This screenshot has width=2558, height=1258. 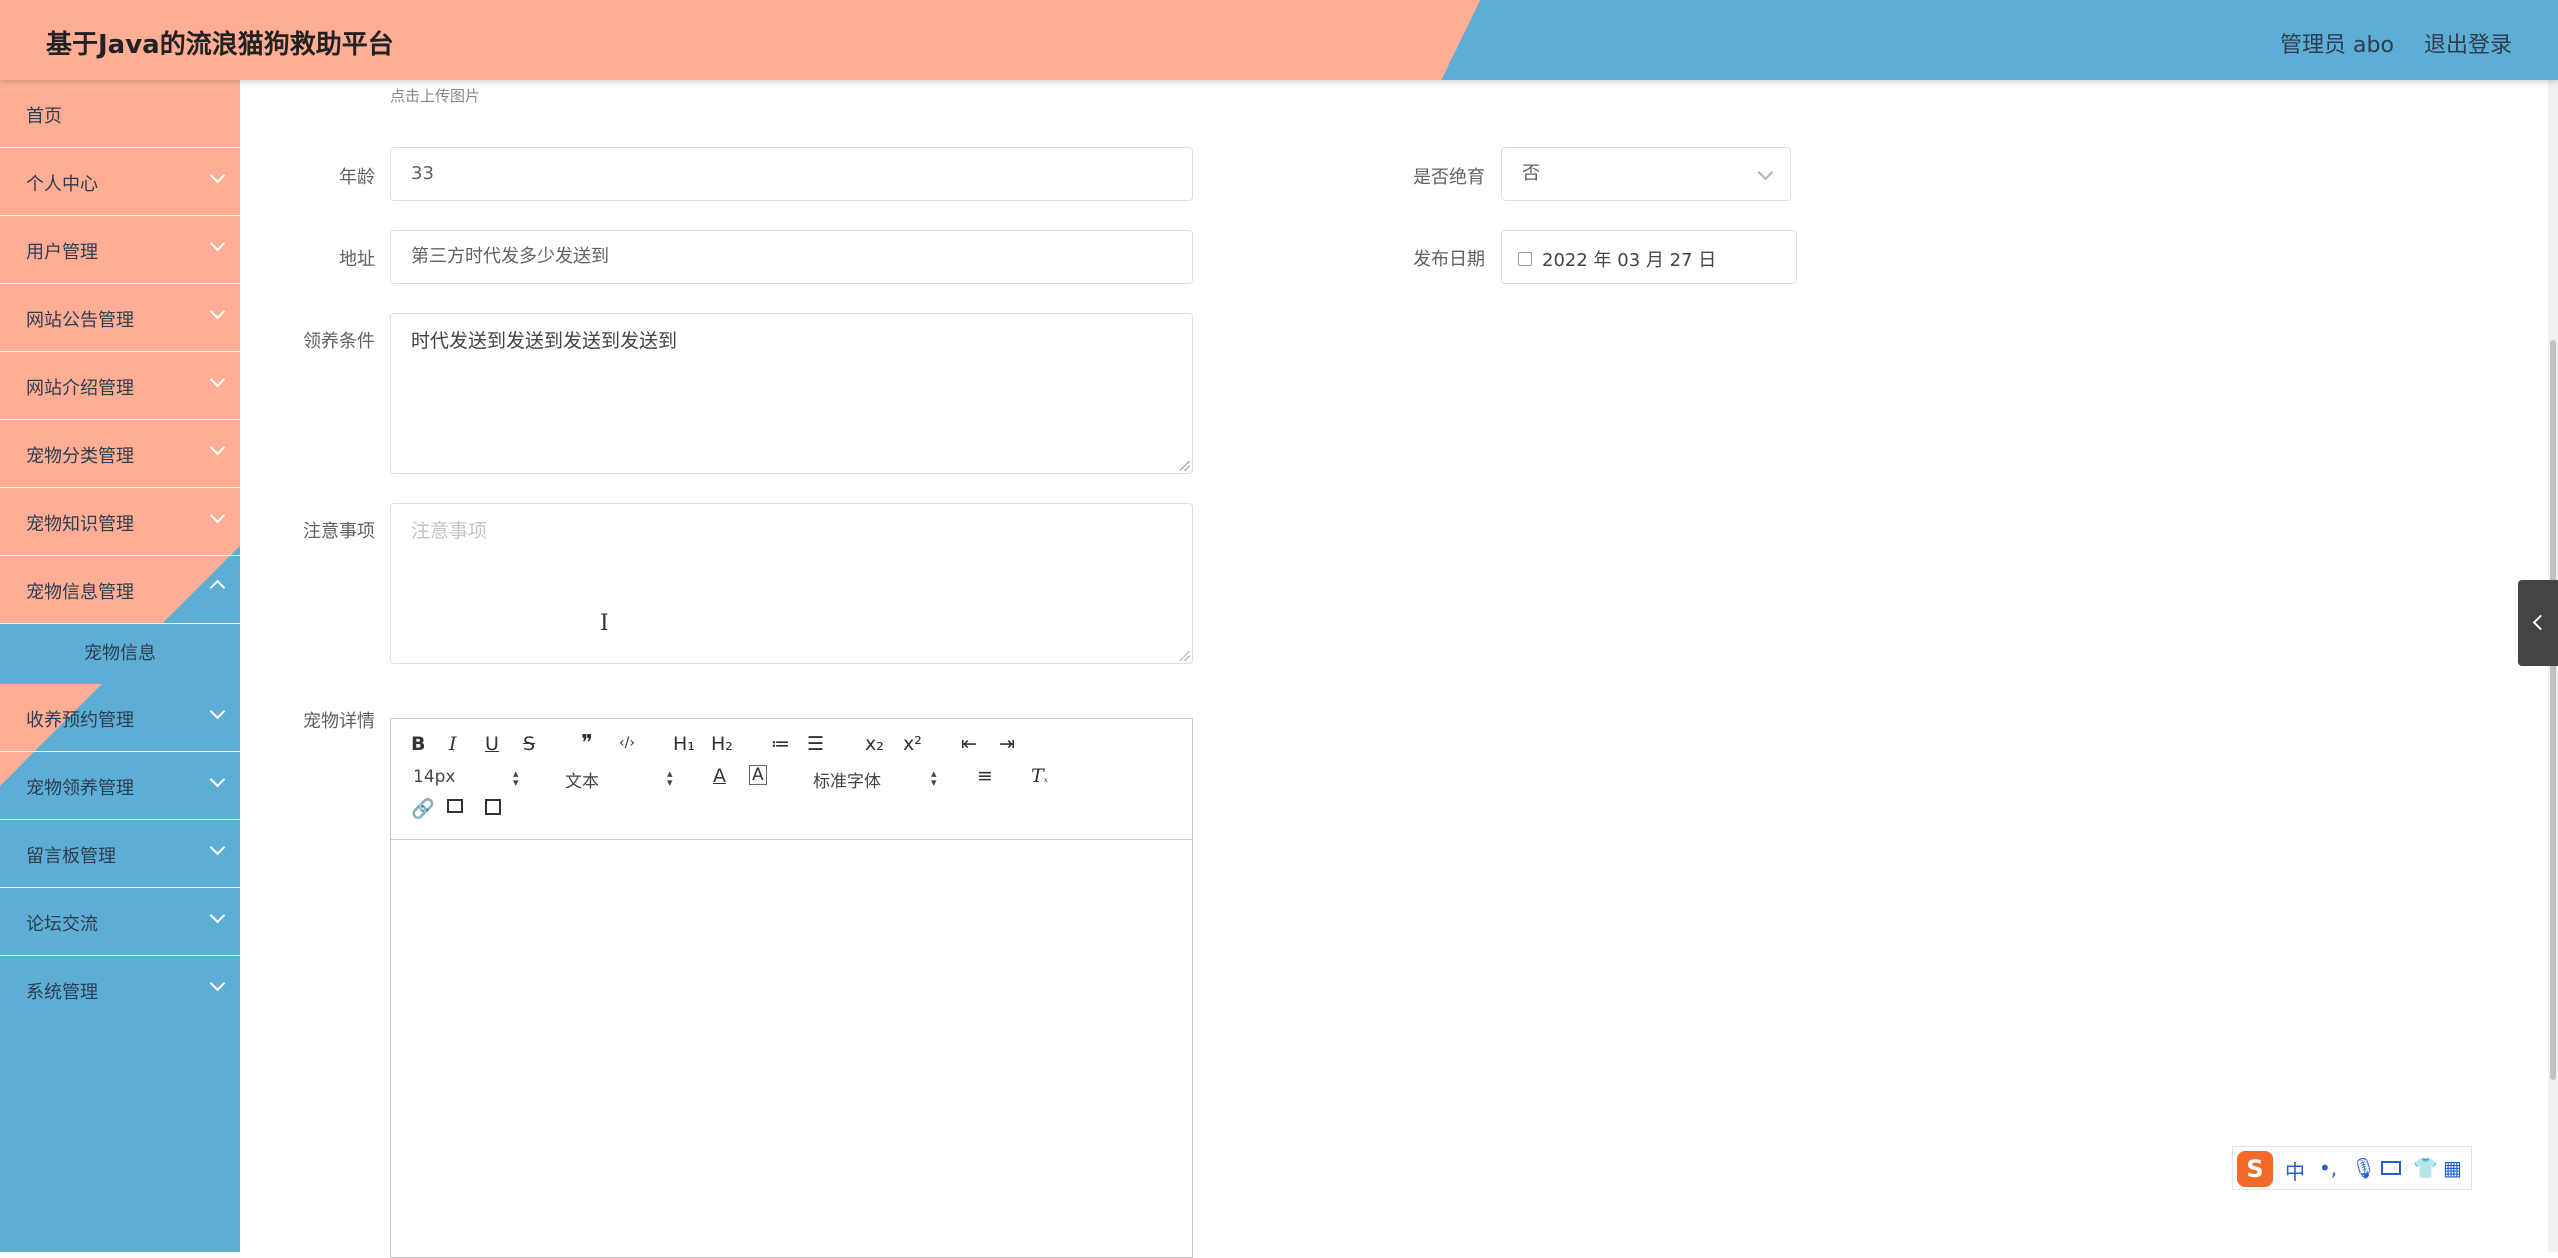 What do you see at coordinates (468, 778) in the screenshot?
I see `font-size-select: 14px ▴ ▾` at bounding box center [468, 778].